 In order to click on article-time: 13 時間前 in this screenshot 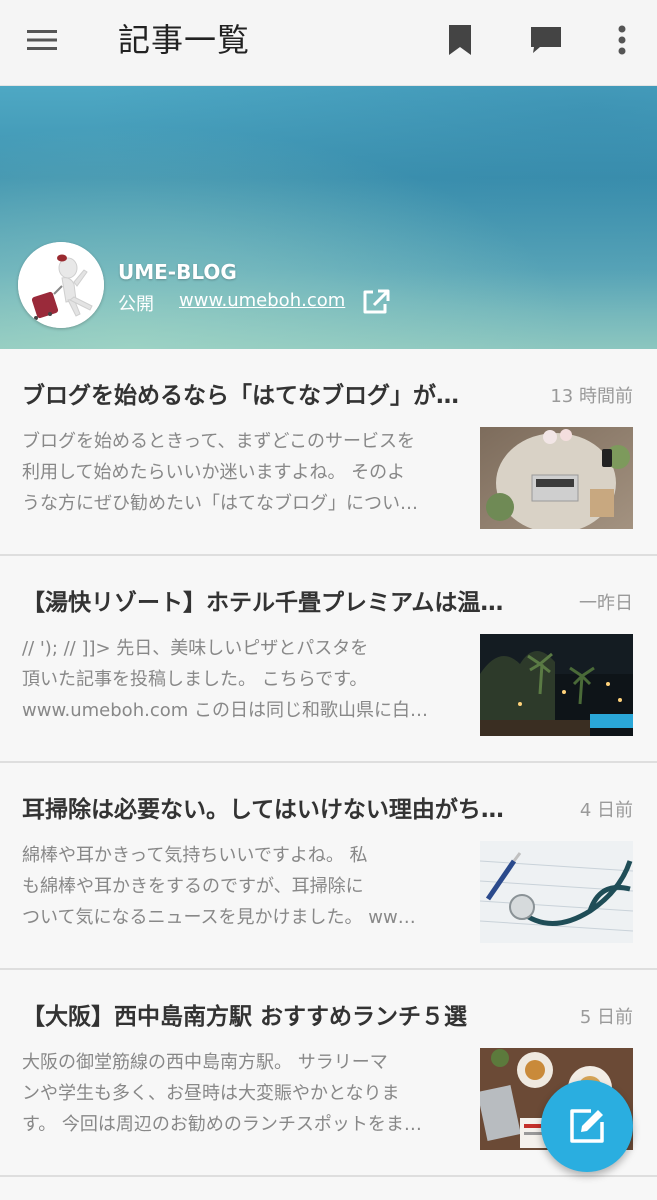, I will do `click(591, 396)`.